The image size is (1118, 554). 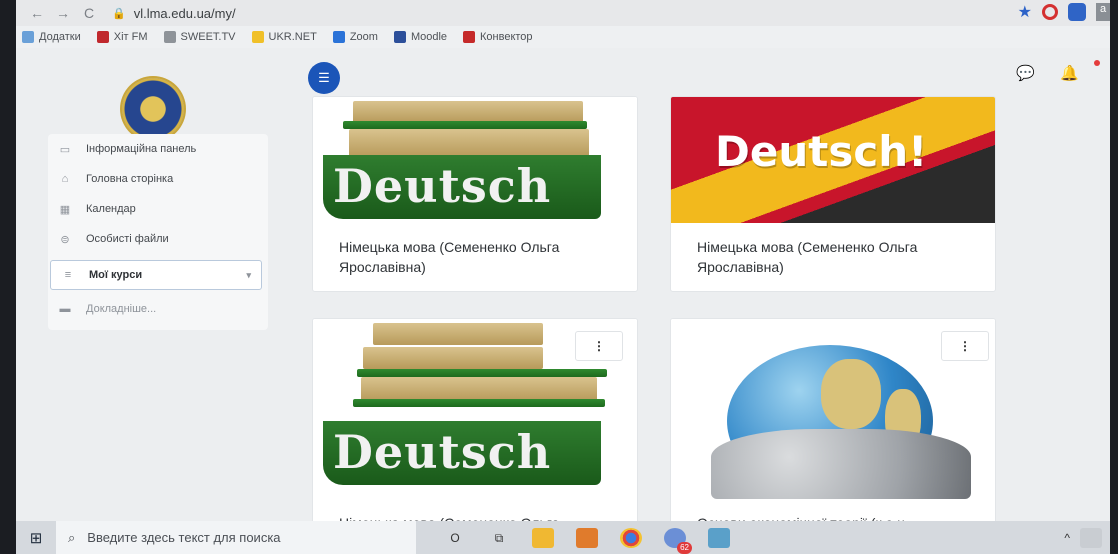 I want to click on sidebar-item-files: ⊜ Особисті файли, so click(x=158, y=239).